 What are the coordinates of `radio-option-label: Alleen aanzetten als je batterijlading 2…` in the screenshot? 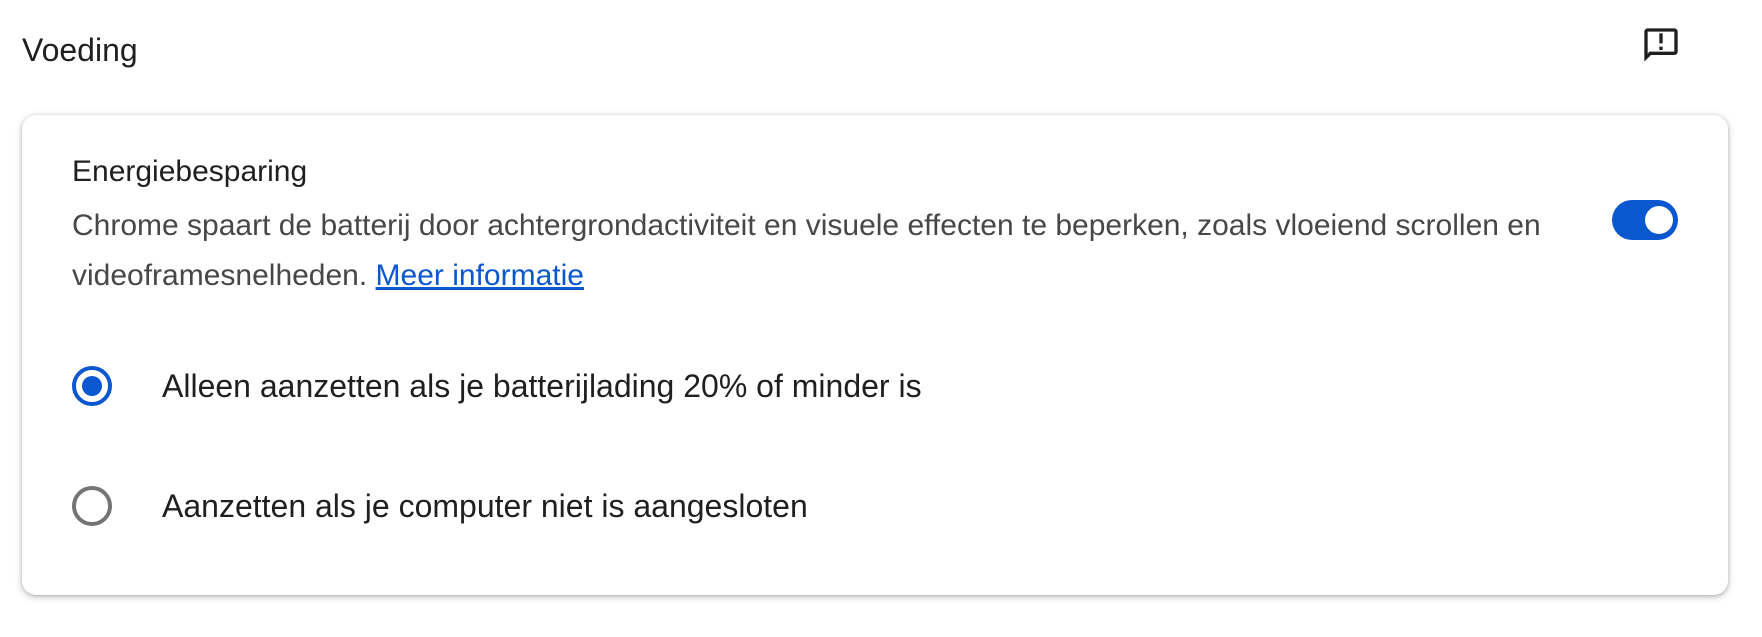 It's located at (542, 386).